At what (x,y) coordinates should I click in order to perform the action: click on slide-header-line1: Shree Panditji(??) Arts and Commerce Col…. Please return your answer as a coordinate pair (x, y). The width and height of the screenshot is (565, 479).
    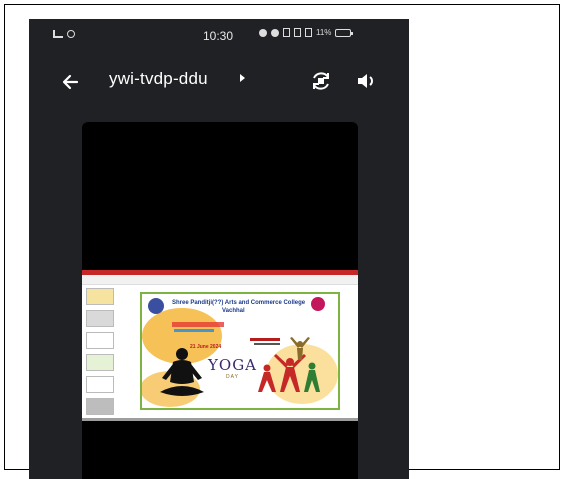
    Looking at the image, I should click on (239, 303).